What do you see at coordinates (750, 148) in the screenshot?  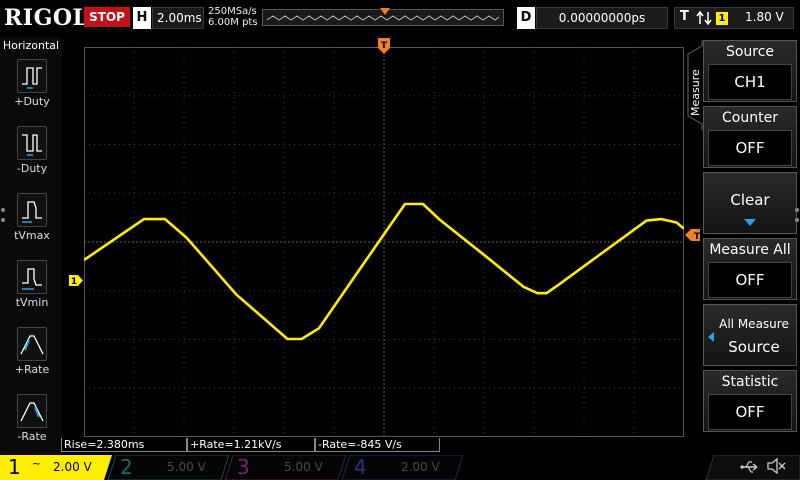 I see `counter-softkey-value: OFF` at bounding box center [750, 148].